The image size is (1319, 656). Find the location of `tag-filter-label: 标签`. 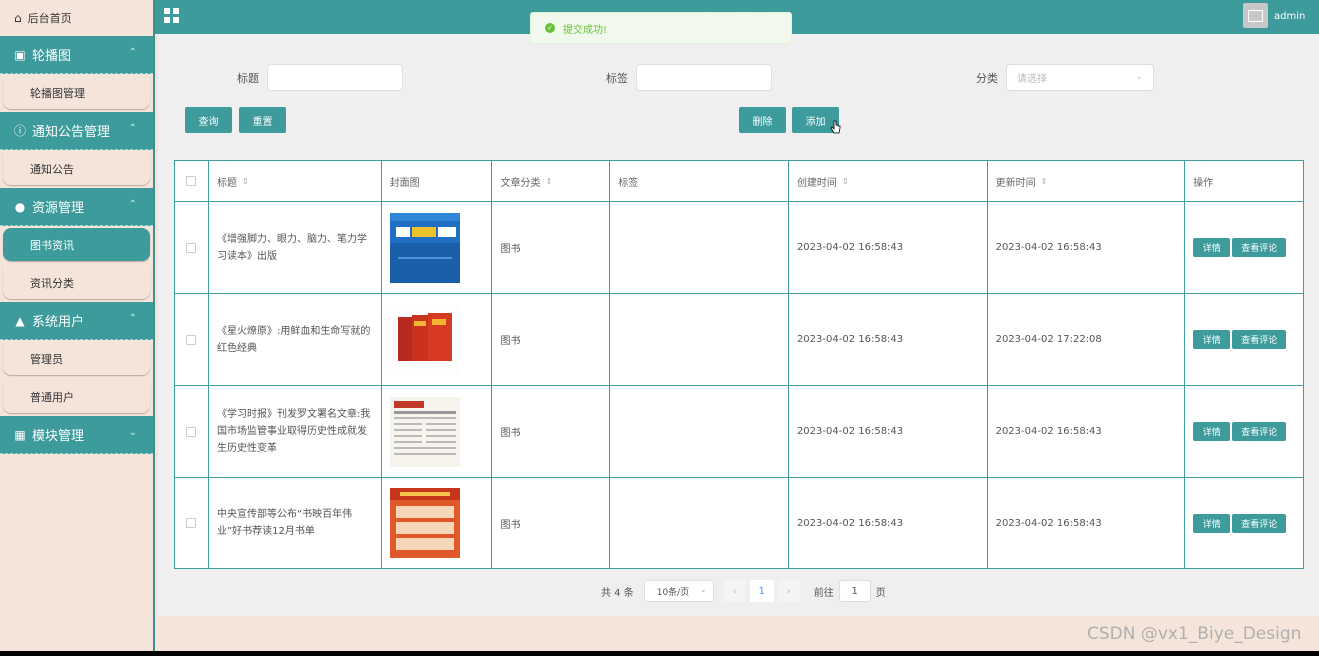

tag-filter-label: 标签 is located at coordinates (617, 78).